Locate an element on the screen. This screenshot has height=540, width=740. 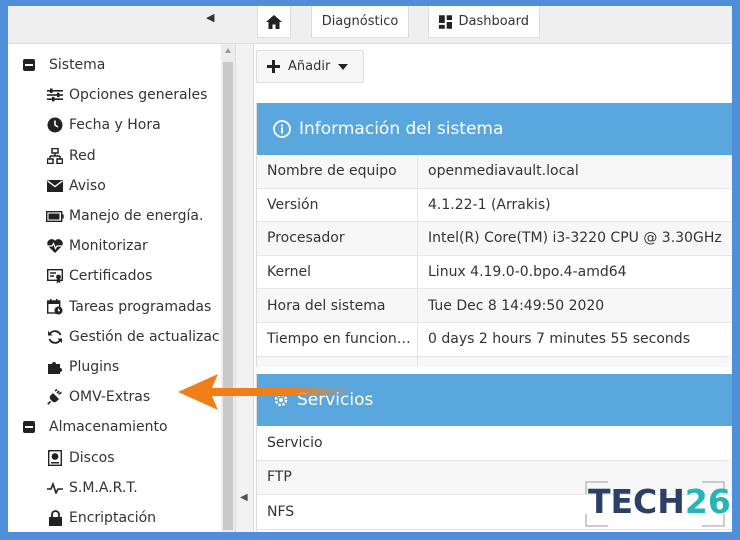
sidebar-item-opciones-generales: Opciones generales is located at coordinates (116, 95).